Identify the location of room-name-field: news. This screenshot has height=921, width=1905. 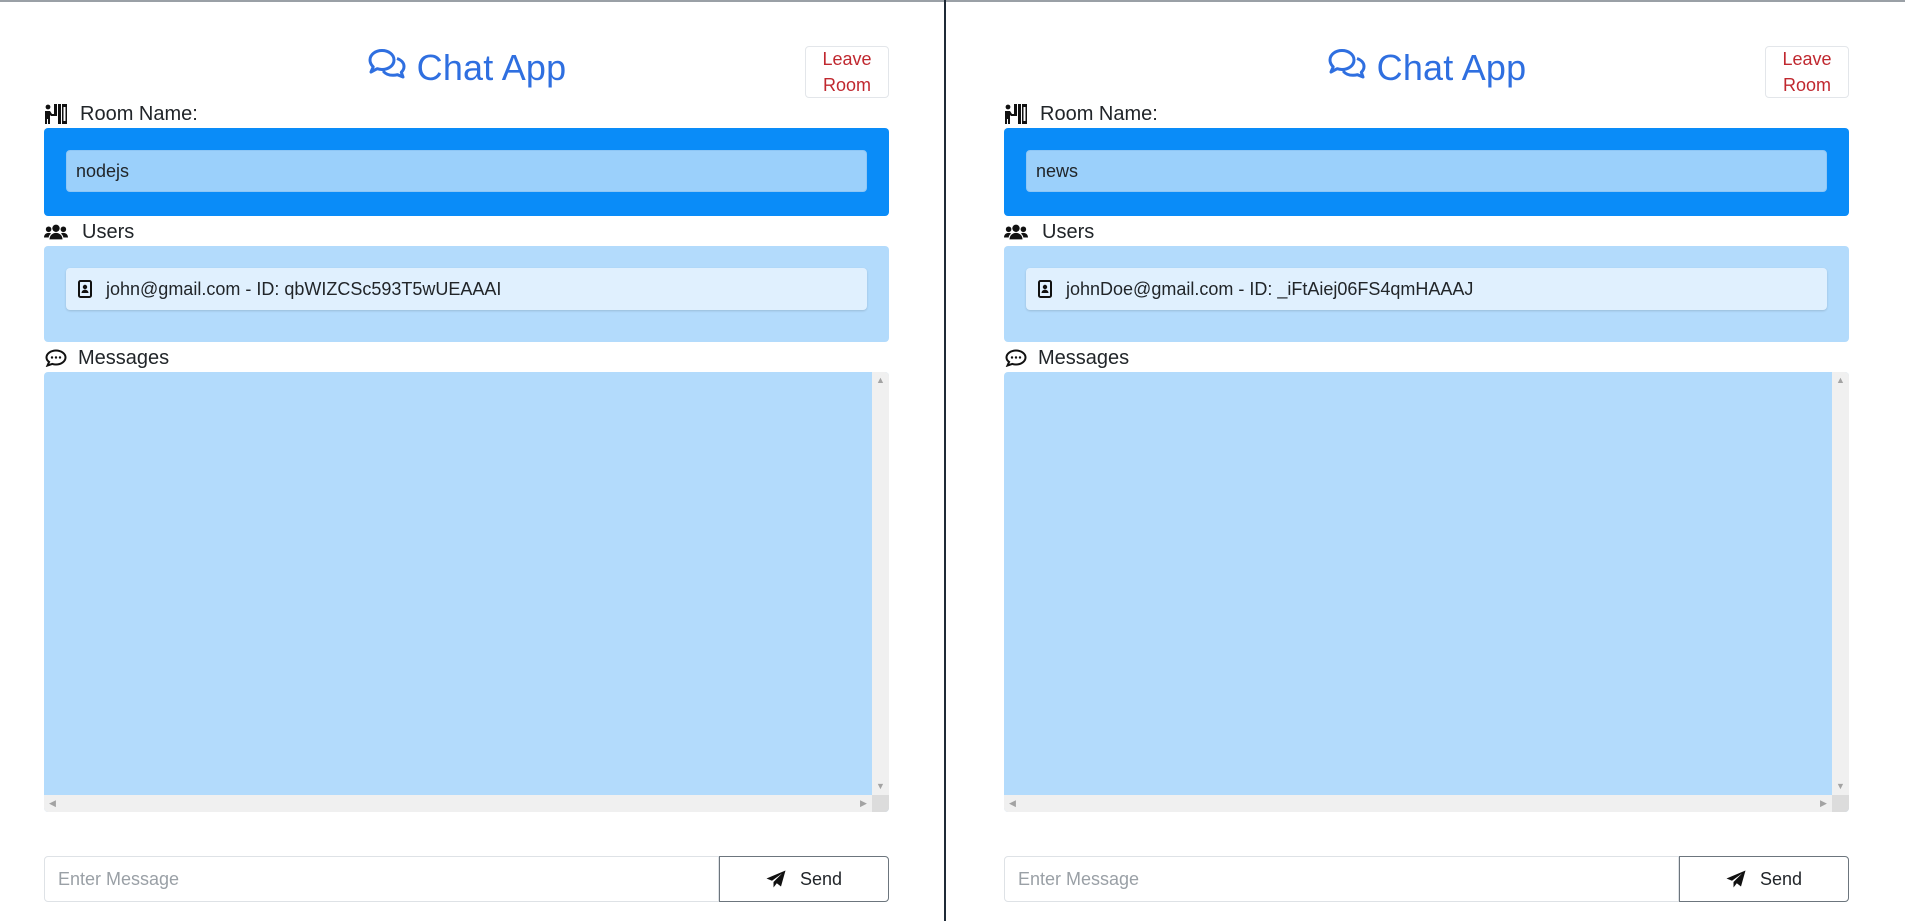
(1426, 171).